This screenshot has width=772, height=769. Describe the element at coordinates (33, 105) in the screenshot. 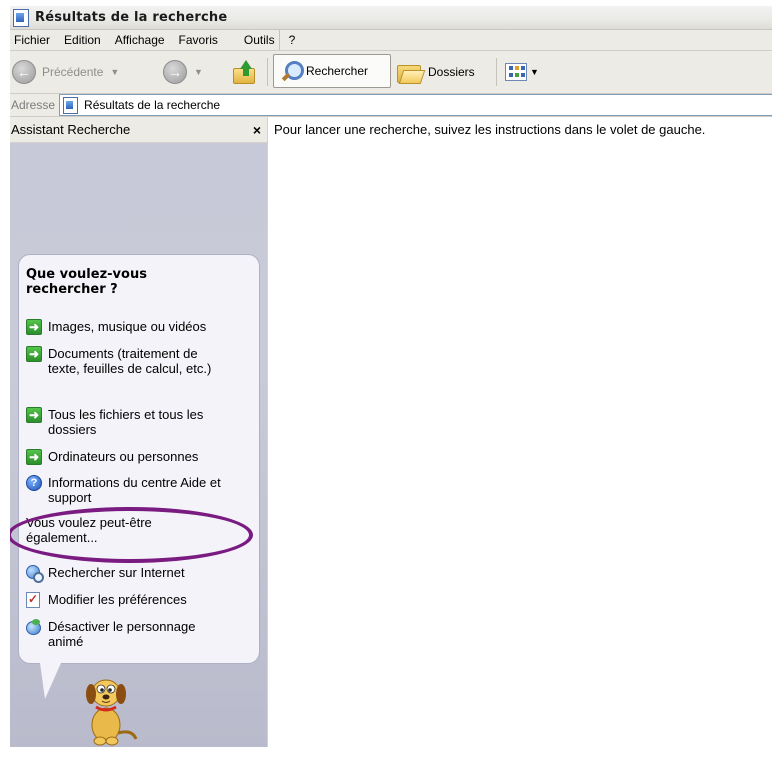

I see `address-label: Adresse` at that location.